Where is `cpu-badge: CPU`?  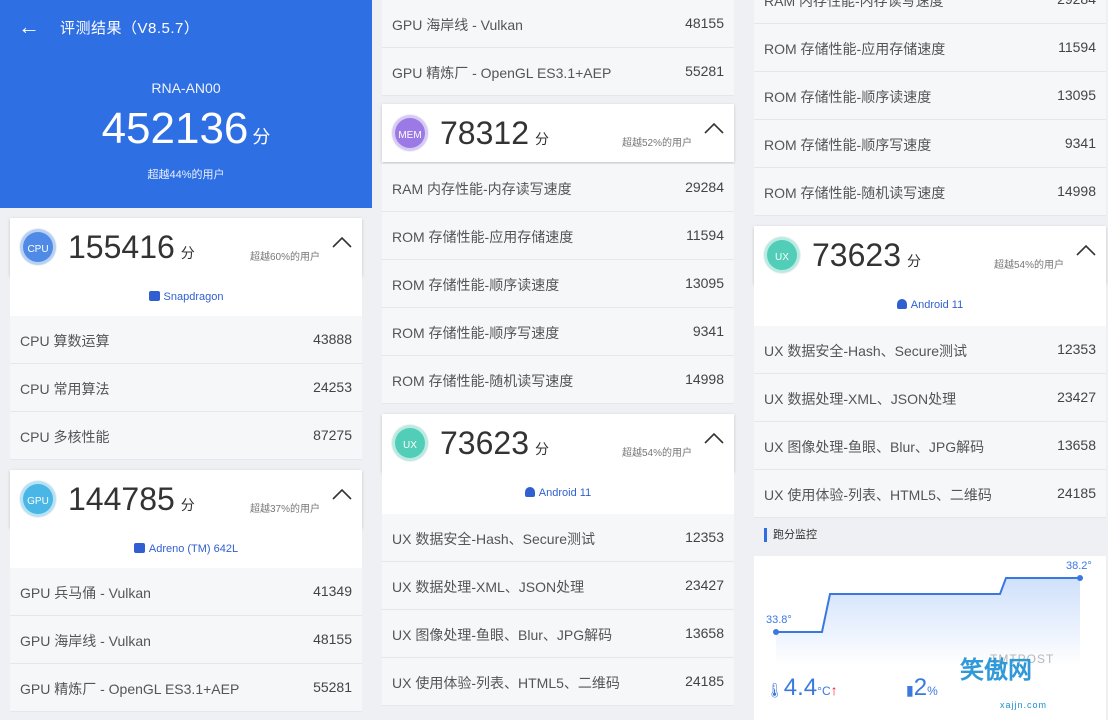 cpu-badge: CPU is located at coordinates (38, 247).